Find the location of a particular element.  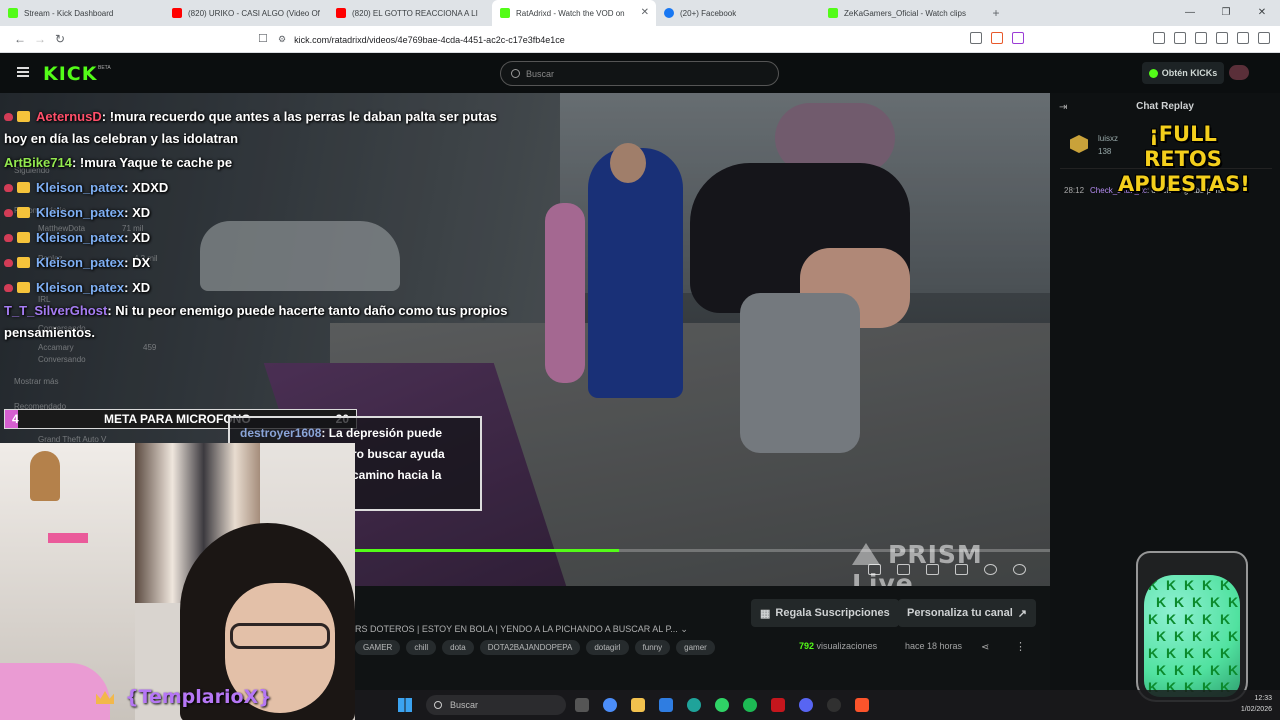

customize-channel-button: Personaliza tu canal ↗ is located at coordinates (967, 613).